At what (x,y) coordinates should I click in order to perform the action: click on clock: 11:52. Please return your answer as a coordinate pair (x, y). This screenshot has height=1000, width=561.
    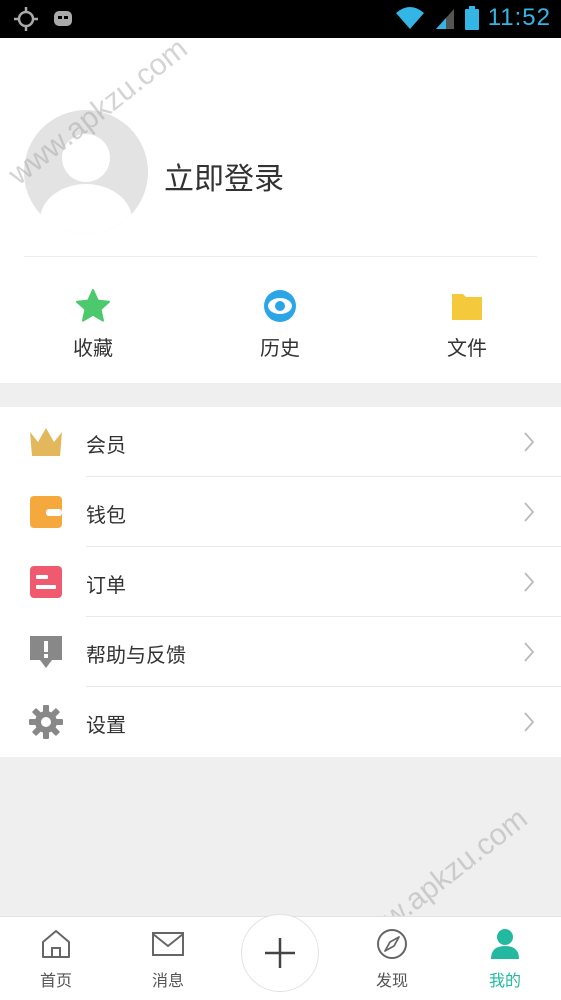
    Looking at the image, I should click on (519, 17).